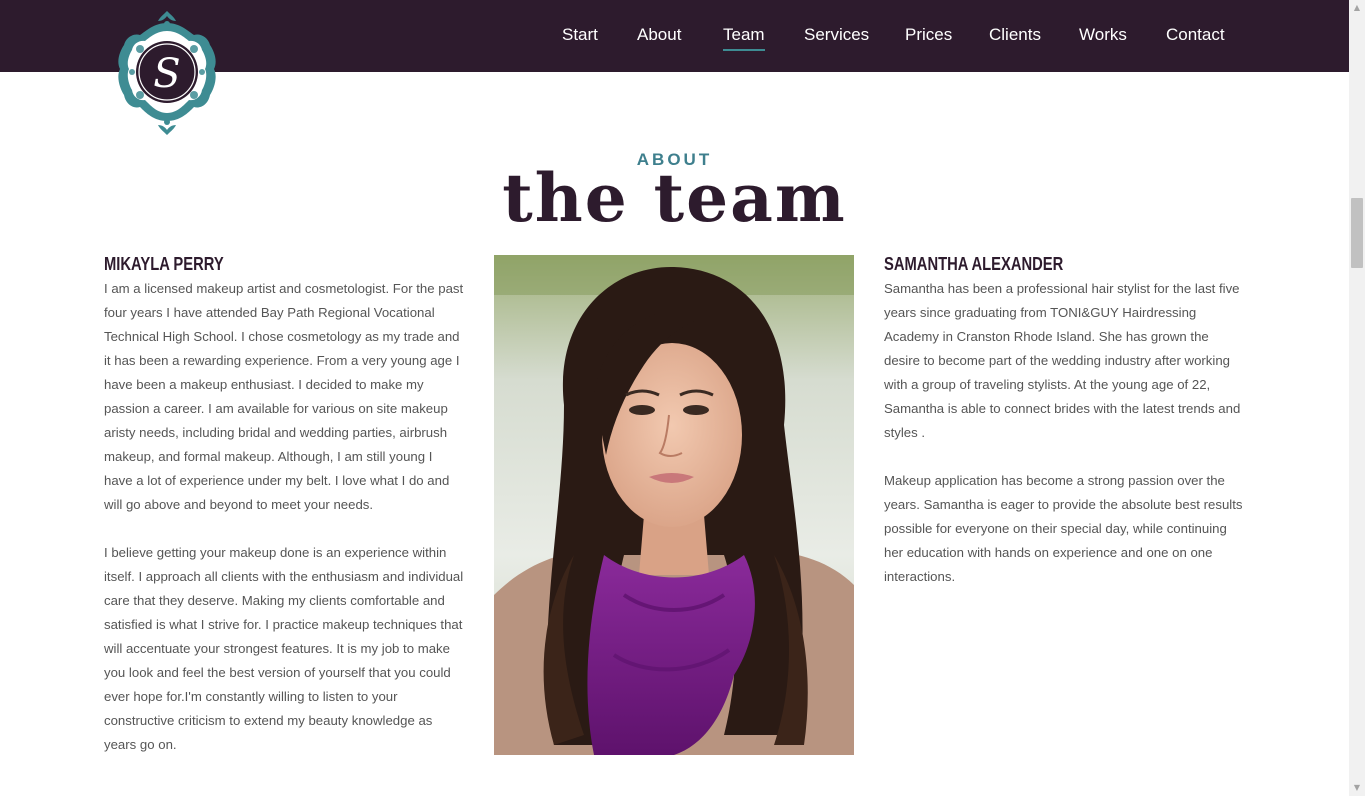  Describe the element at coordinates (744, 37) in the screenshot. I see `nav-team-link: Team` at that location.